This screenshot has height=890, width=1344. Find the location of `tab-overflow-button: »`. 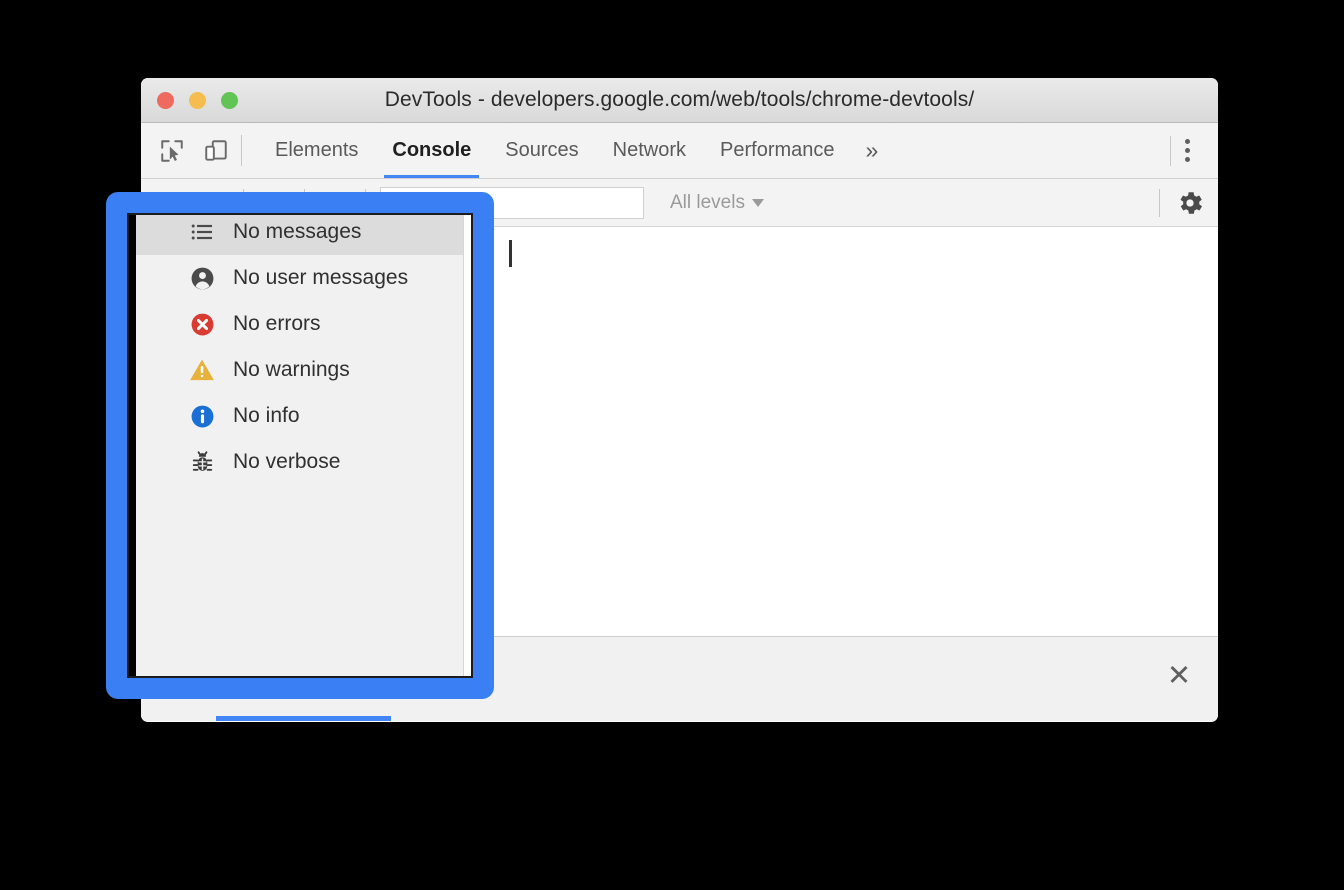

tab-overflow-button: » is located at coordinates (872, 150).